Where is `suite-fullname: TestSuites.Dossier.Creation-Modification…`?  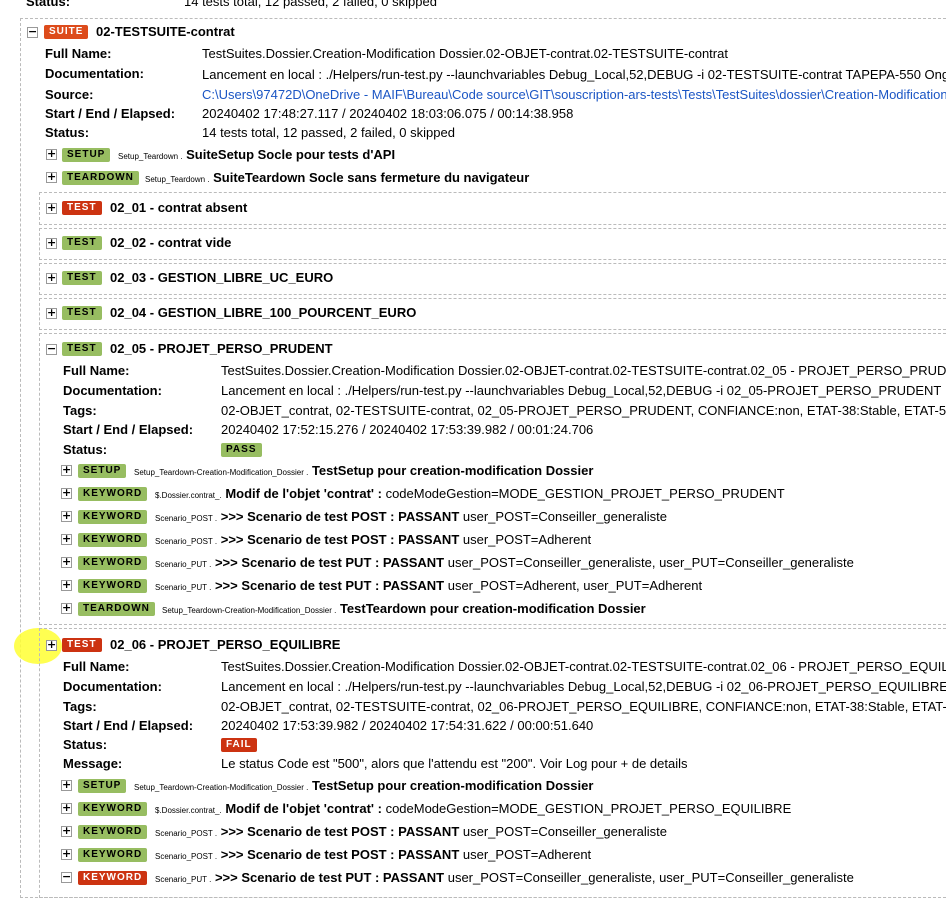
suite-fullname: TestSuites.Dossier.Creation-Modification… is located at coordinates (465, 53).